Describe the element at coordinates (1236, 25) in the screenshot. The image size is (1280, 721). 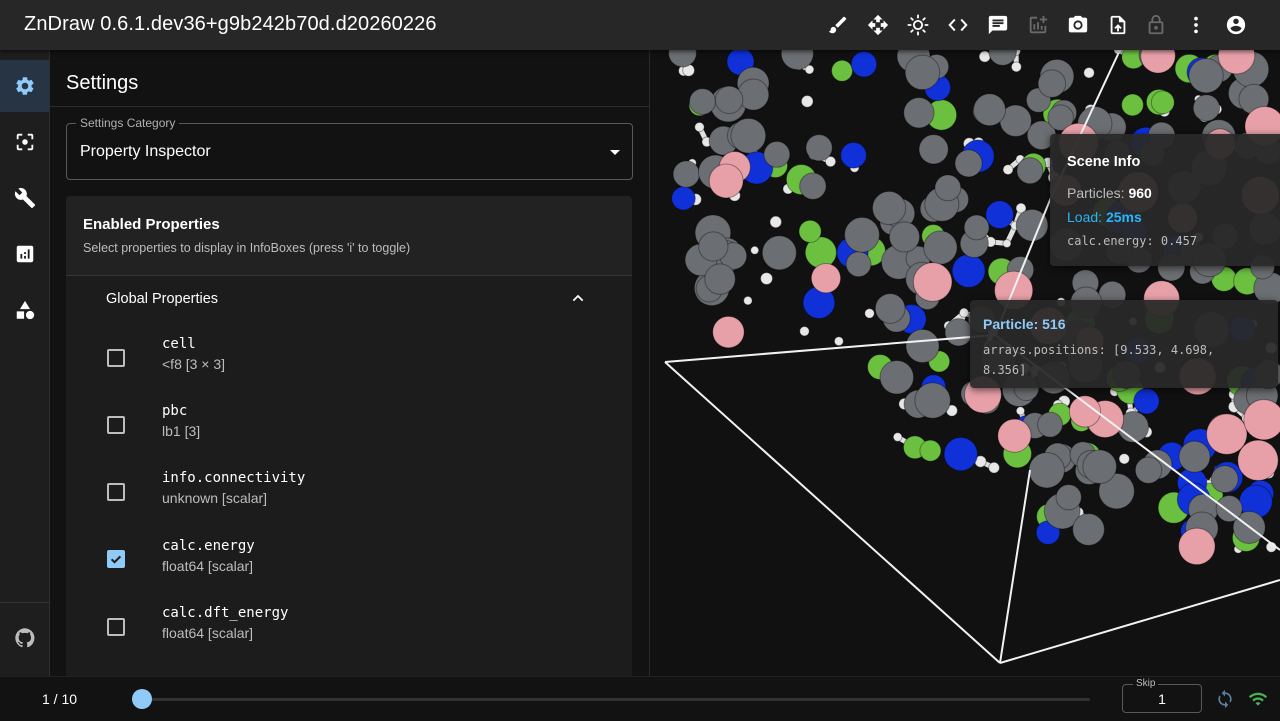
I see `account-icon` at that location.